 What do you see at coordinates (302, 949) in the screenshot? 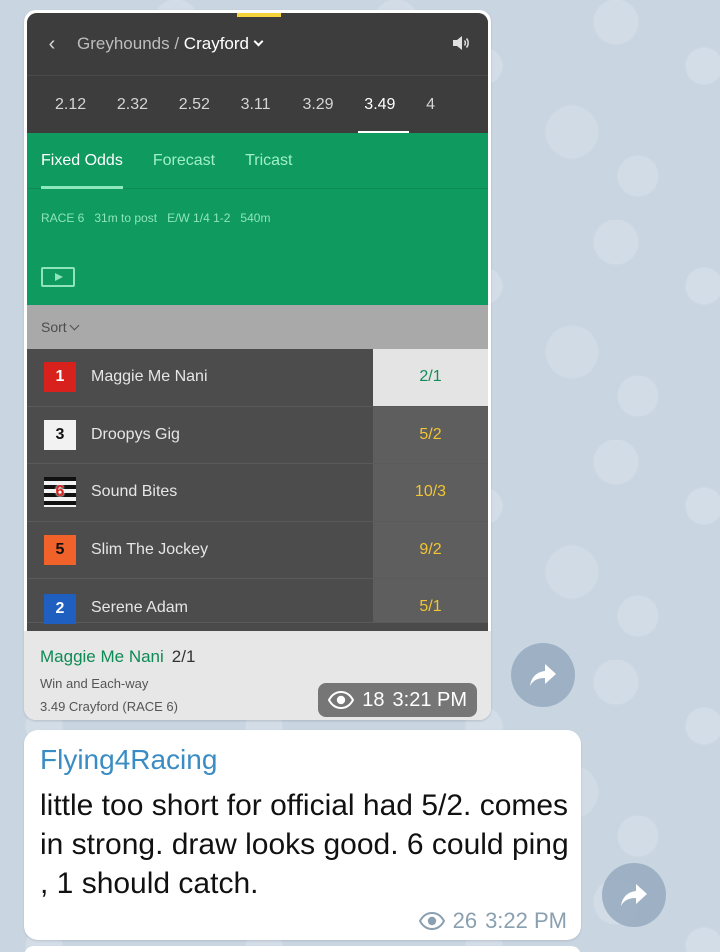
I see `next-message-edge` at bounding box center [302, 949].